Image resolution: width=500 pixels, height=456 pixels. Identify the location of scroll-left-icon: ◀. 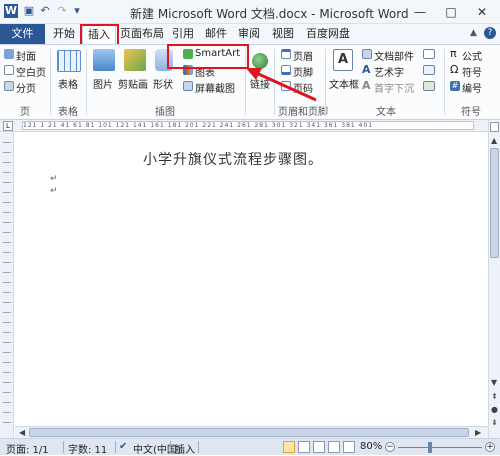
(22, 432).